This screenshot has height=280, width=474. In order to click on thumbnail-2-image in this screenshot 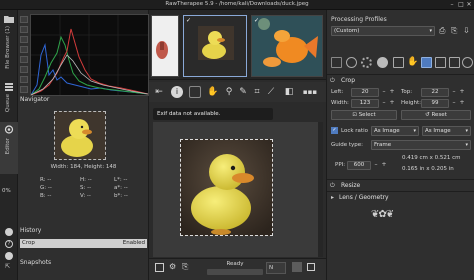, I will do `click(216, 43)`.